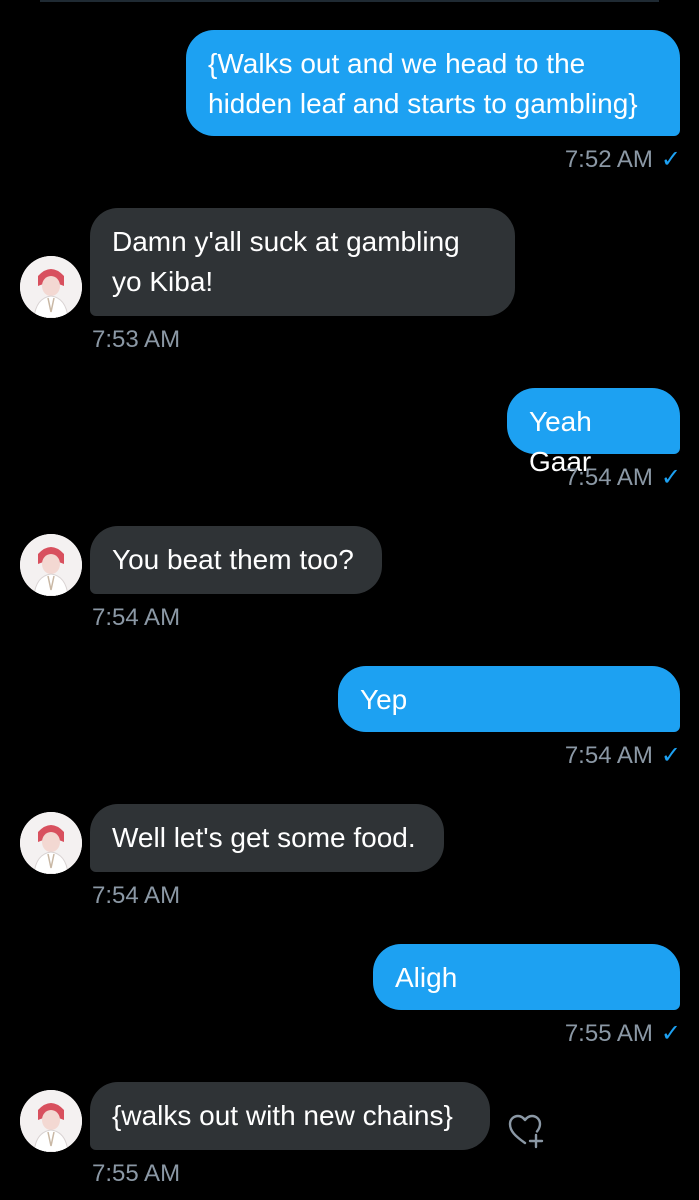 The height and width of the screenshot is (1200, 699). I want to click on message-bubble-received: Well let's get some food., so click(267, 838).